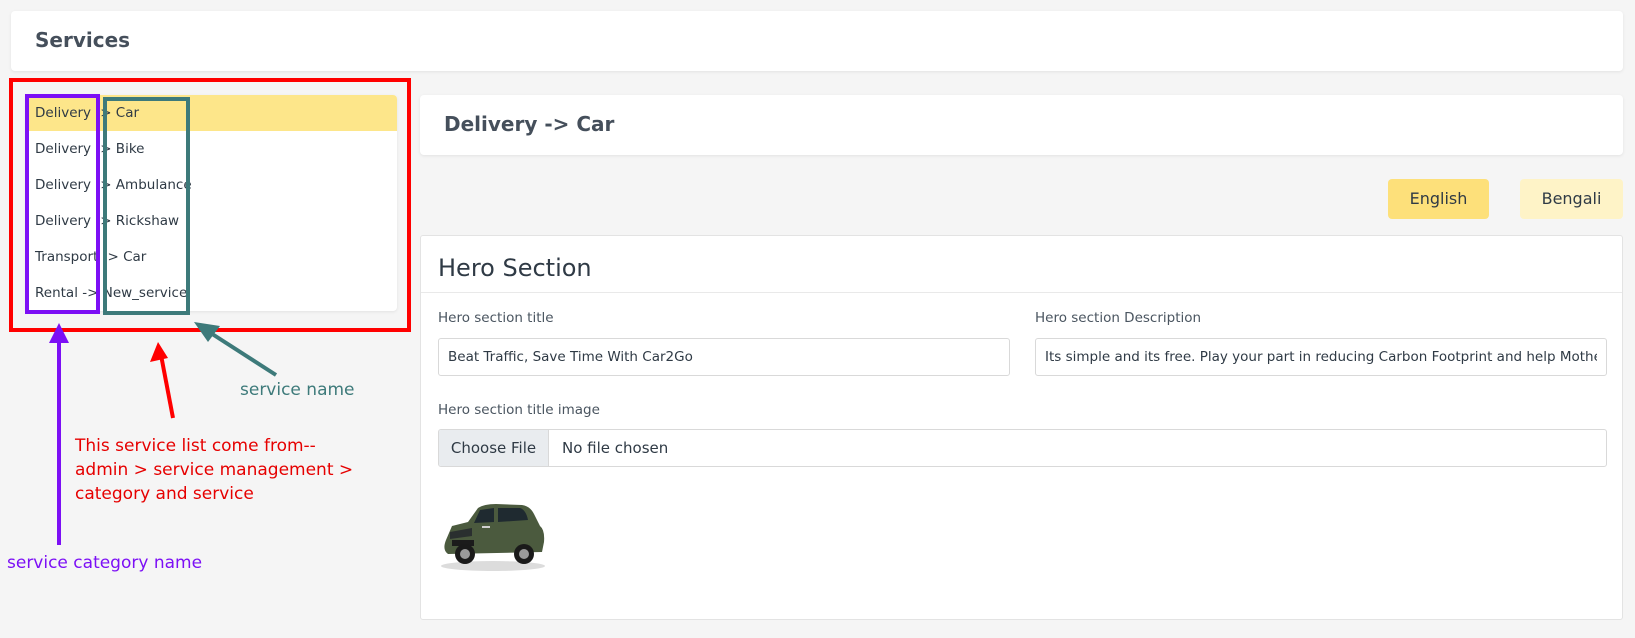 The height and width of the screenshot is (638, 1635). What do you see at coordinates (59, 333) in the screenshot?
I see `purple-arrow-head` at bounding box center [59, 333].